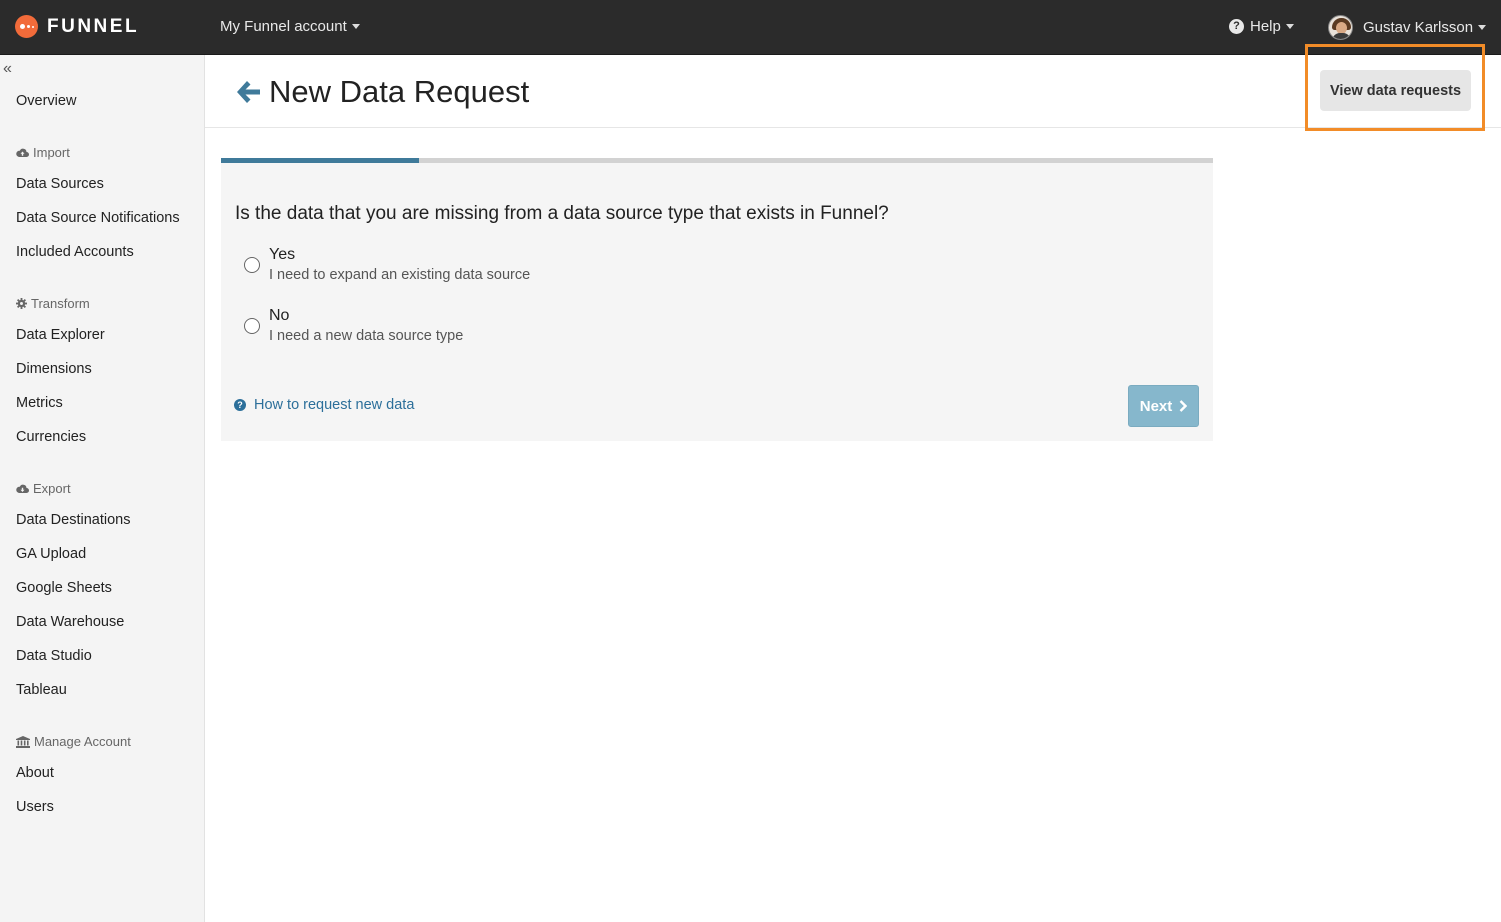 This screenshot has width=1501, height=922. I want to click on how-to-request-label: How to request new data, so click(334, 405).